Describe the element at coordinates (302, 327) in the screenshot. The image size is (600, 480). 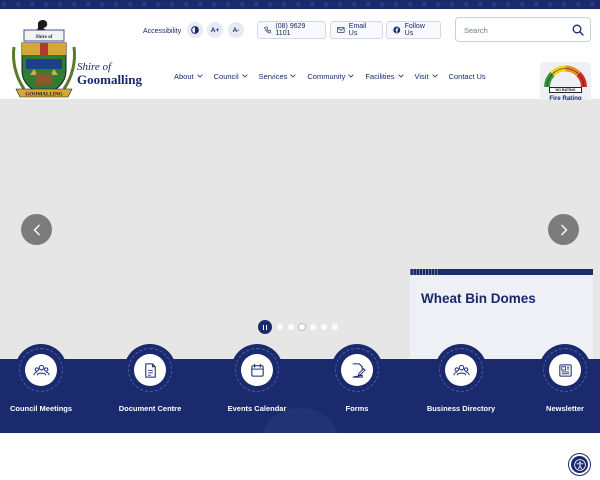
I see `slider-dot-active` at that location.